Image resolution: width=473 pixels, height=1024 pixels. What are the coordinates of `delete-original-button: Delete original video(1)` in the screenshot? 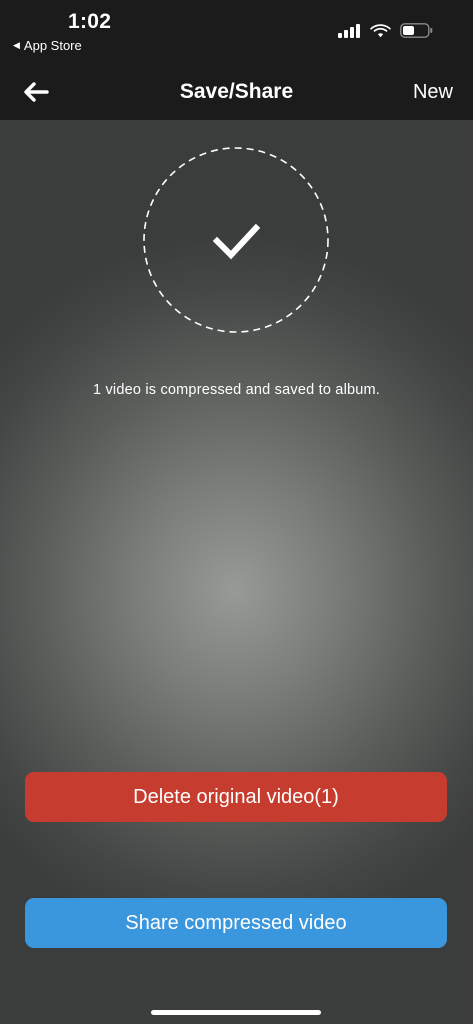 It's located at (236, 797).